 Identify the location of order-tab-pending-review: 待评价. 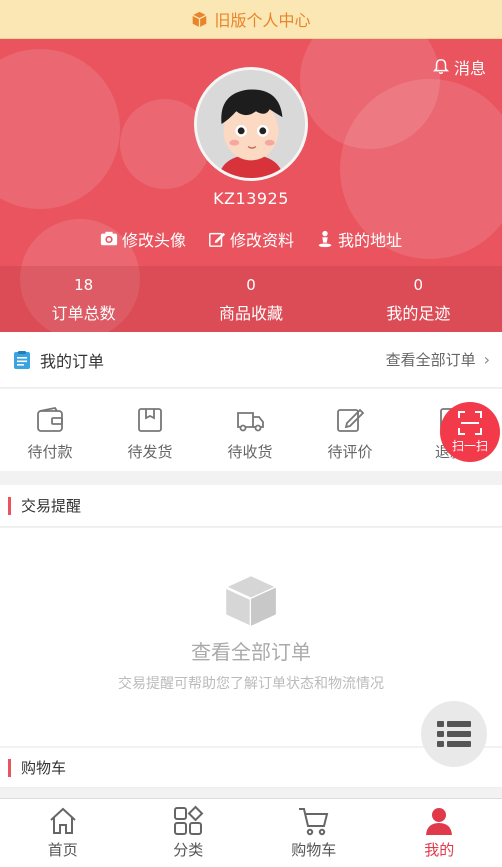
(350, 430).